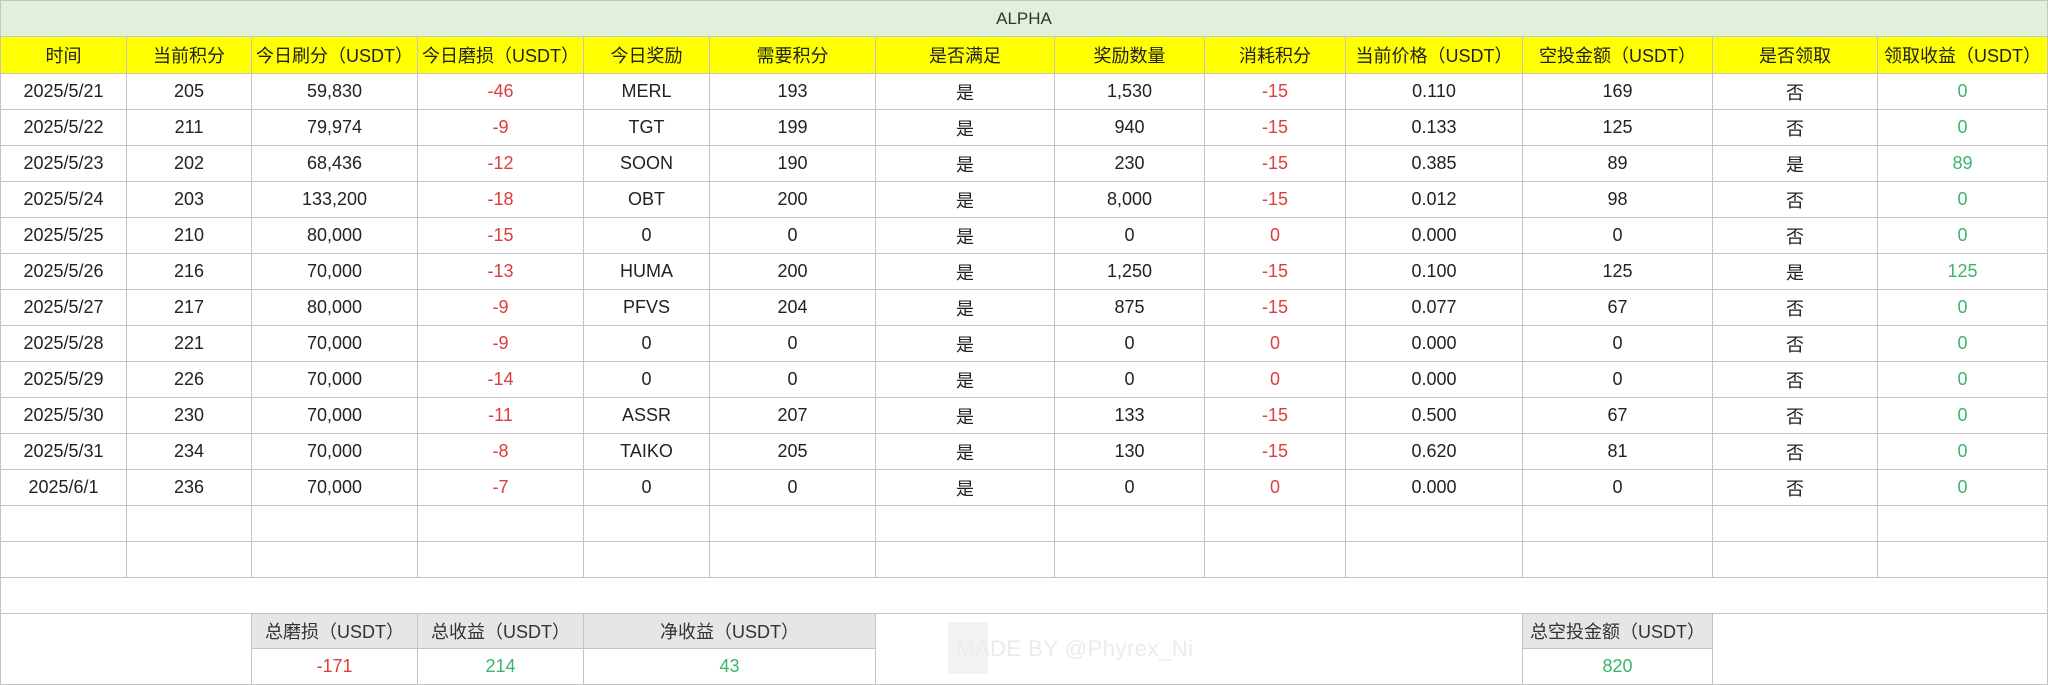 The image size is (2048, 685). Describe the element at coordinates (646, 307) in the screenshot. I see `cell-daily-reward: PFVS` at that location.